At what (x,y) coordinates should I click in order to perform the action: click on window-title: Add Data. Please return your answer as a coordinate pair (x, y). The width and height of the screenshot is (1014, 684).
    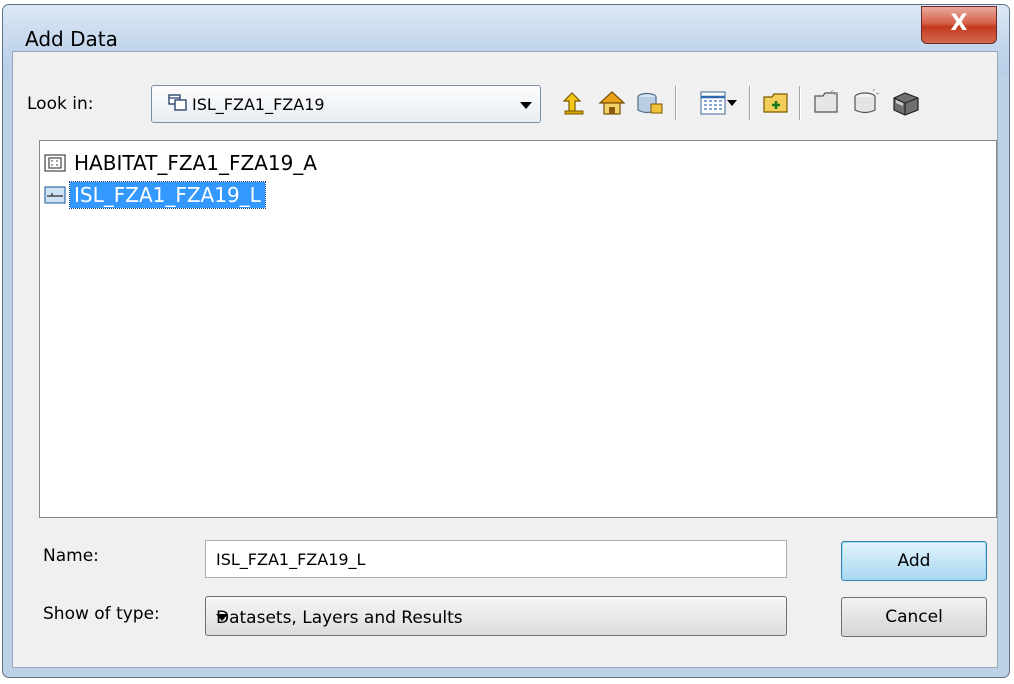
    Looking at the image, I should click on (71, 39).